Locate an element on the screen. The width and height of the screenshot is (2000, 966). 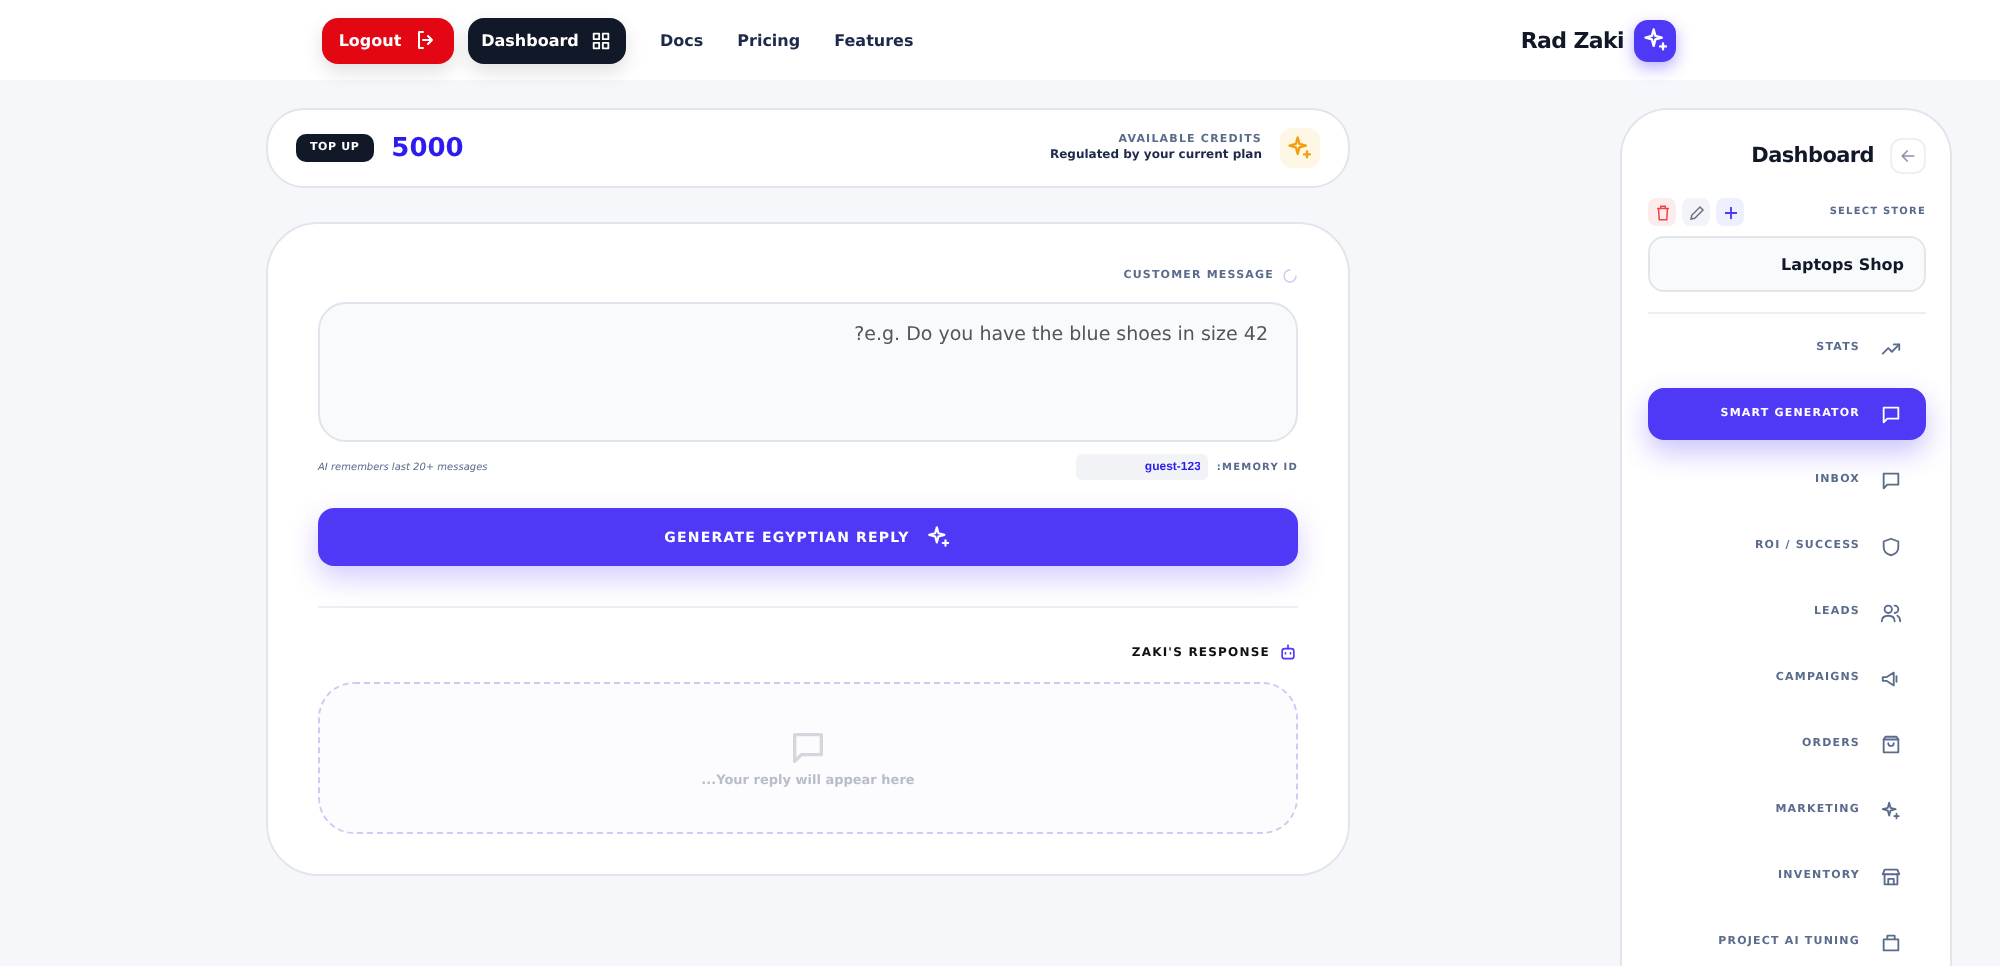
user-name: Rad Zaki is located at coordinates (1572, 40).